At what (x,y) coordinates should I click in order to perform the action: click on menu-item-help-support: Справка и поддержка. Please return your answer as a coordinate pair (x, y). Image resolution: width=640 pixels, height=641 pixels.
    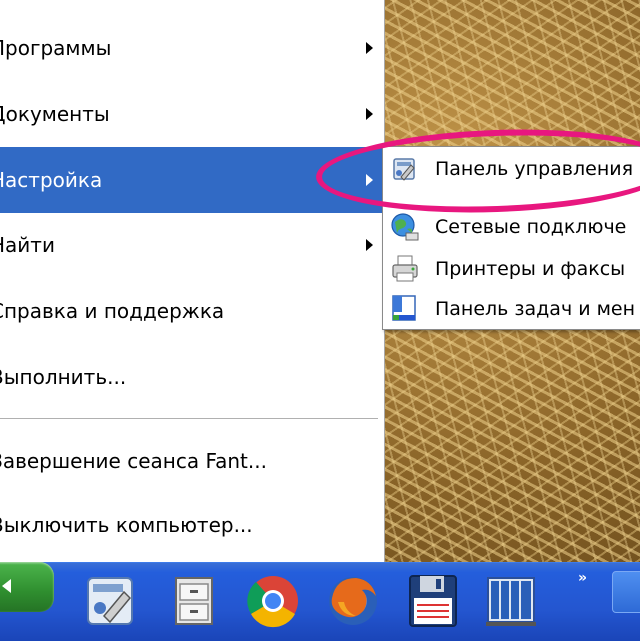
    Looking at the image, I should click on (191, 311).